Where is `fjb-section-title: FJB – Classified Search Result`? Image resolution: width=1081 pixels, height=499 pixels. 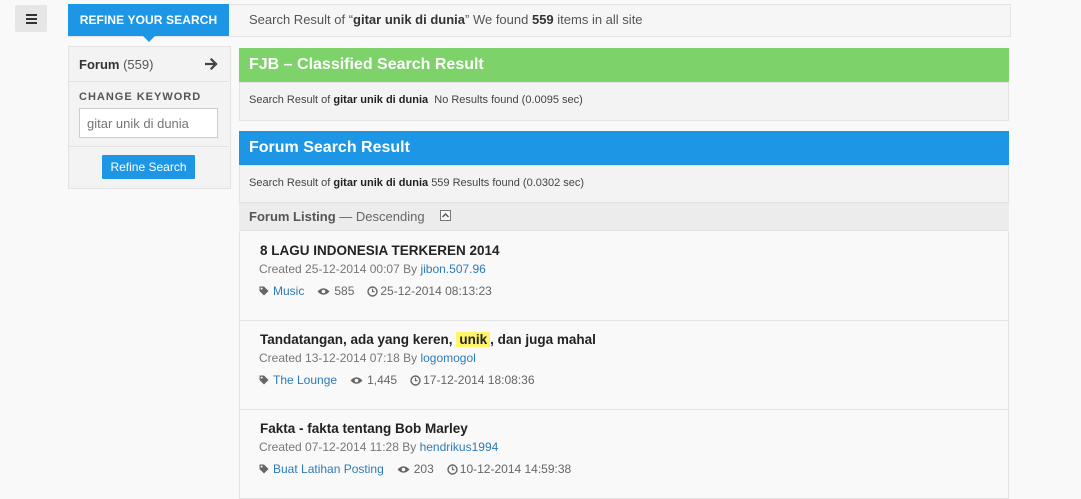
fjb-section-title: FJB – Classified Search Result is located at coordinates (624, 65).